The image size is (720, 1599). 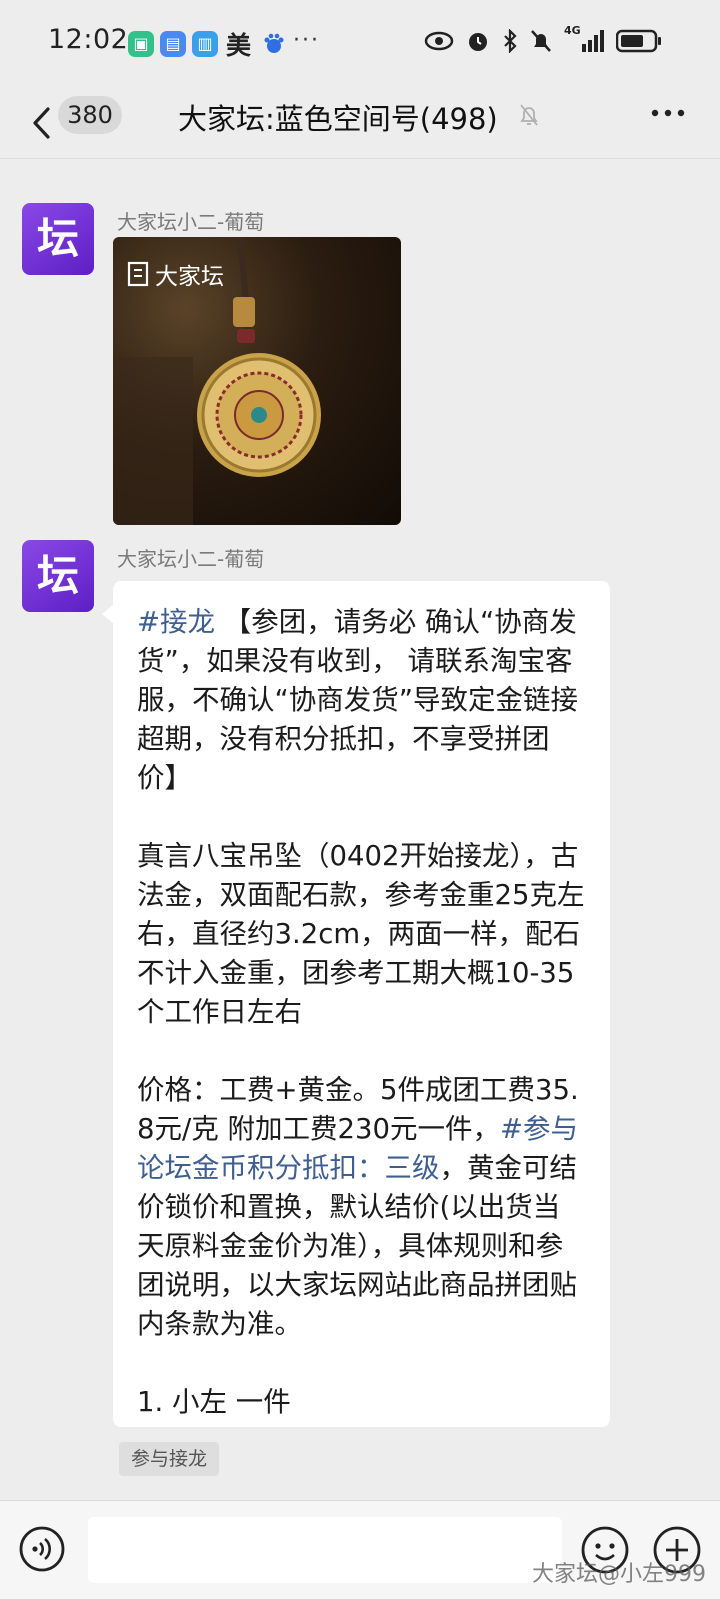 I want to click on pendant-image: 大家坛, so click(x=257, y=381).